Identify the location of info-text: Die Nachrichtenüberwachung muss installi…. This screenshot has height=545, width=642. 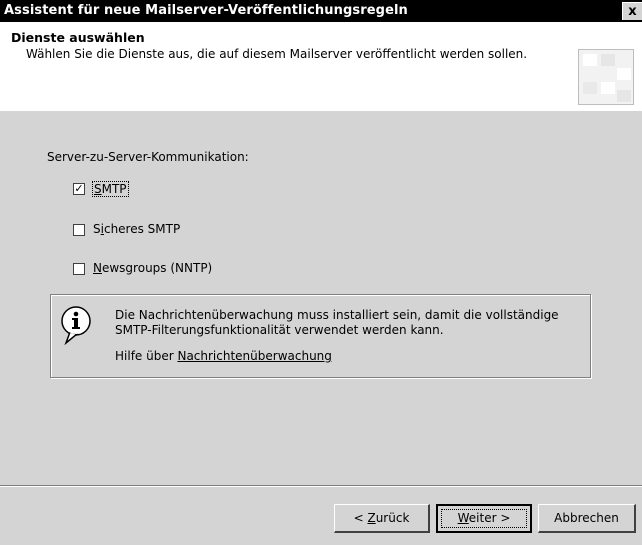
(337, 322).